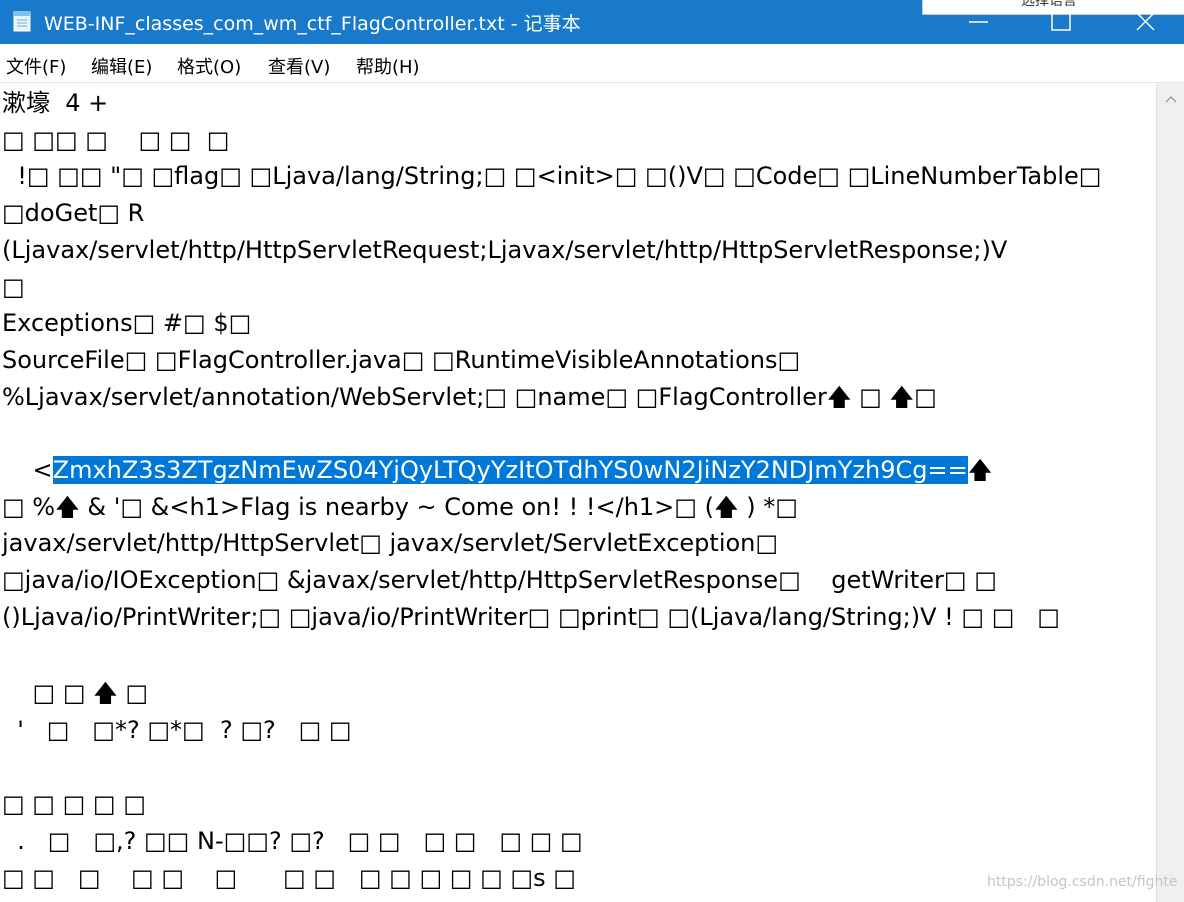 Image resolution: width=1184 pixels, height=902 pixels. Describe the element at coordinates (22, 21) in the screenshot. I see `notepad-icon` at that location.